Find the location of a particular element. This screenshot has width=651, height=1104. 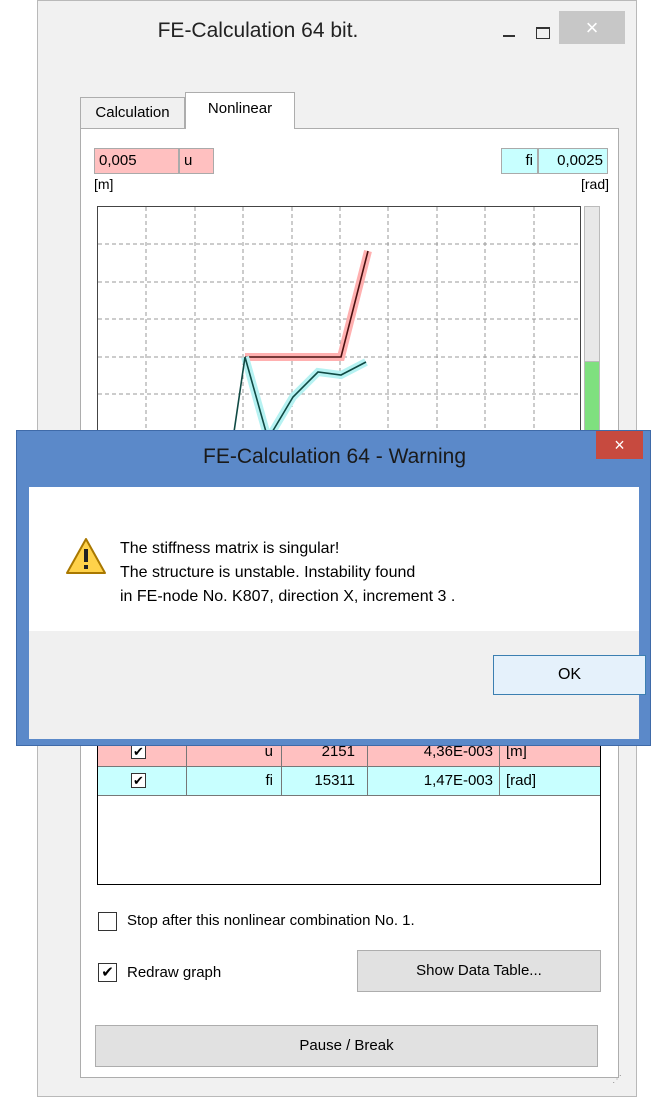

dialog-close-button: × is located at coordinates (619, 445).